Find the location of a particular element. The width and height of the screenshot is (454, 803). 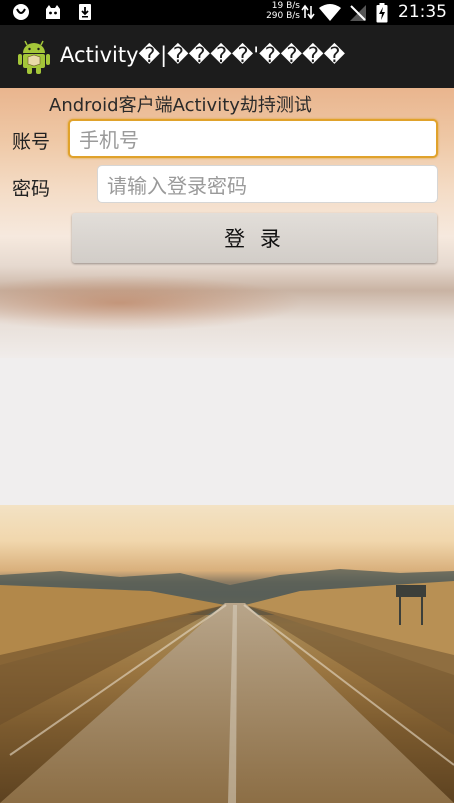

phone-input: 手机号 is located at coordinates (253, 138).